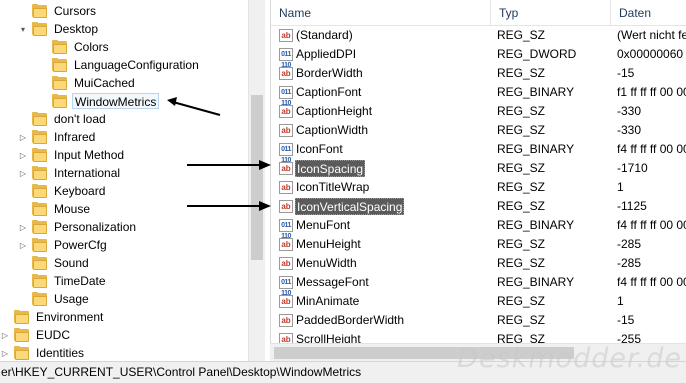 The width and height of the screenshot is (686, 383). Describe the element at coordinates (75, 137) in the screenshot. I see `tree-item-label: Infrared` at that location.